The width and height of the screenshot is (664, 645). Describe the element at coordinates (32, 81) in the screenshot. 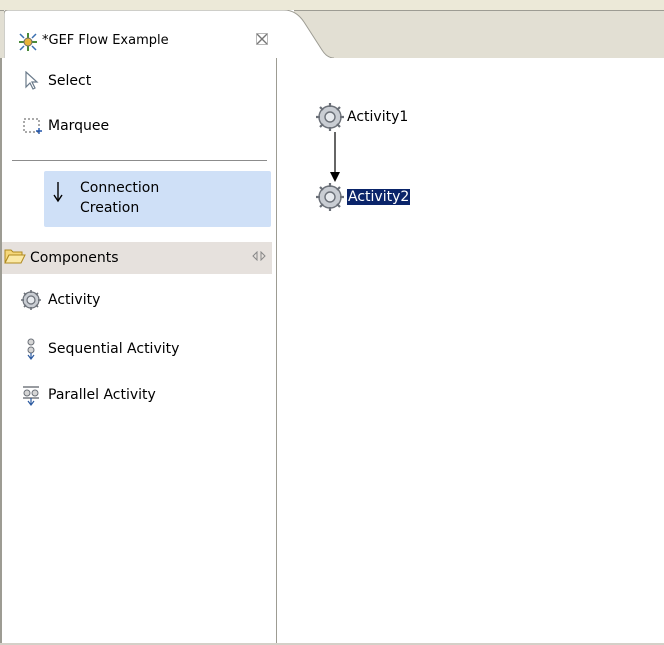

I see `arrow-pointer-icon` at that location.